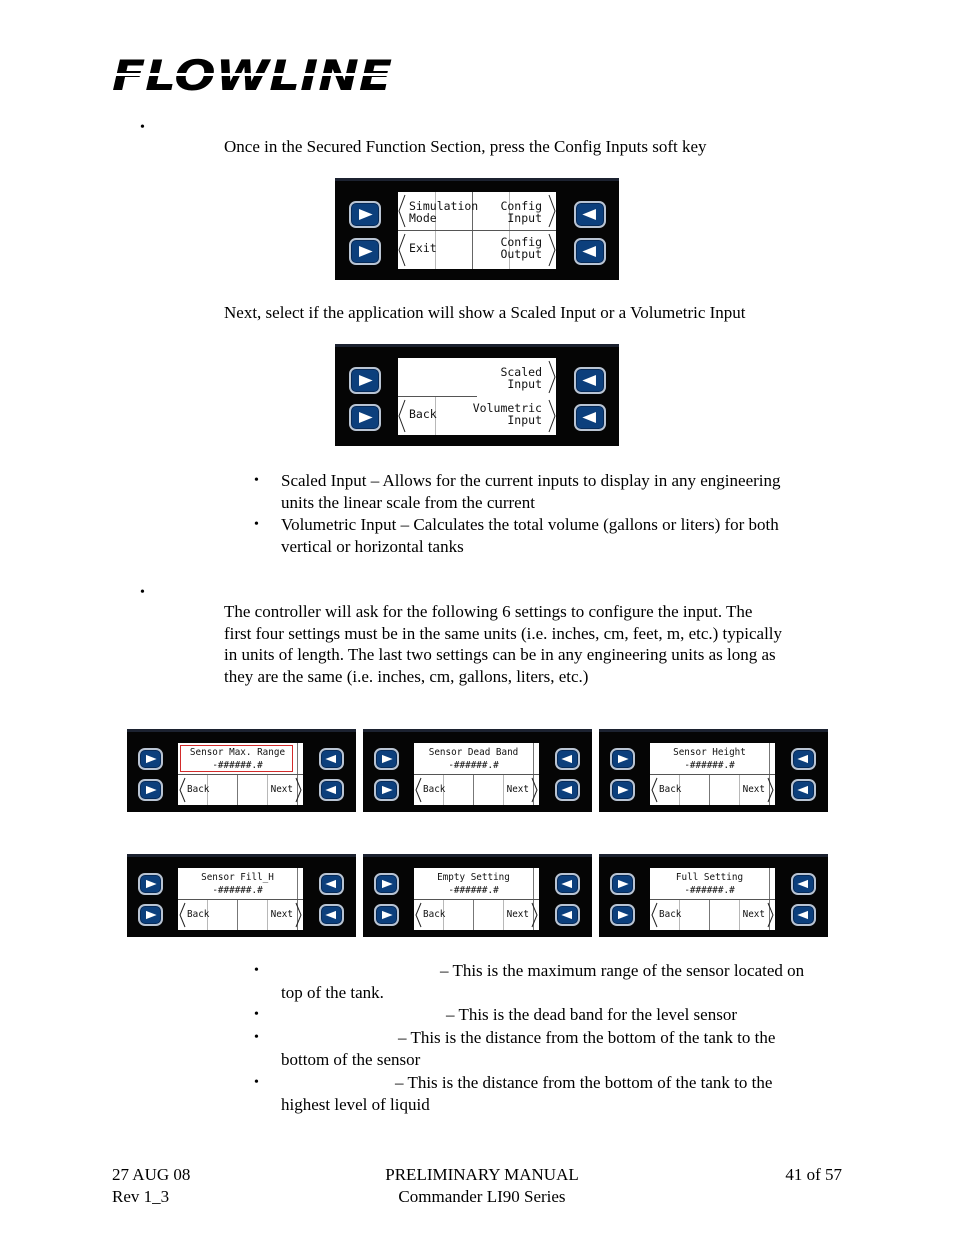 The image size is (954, 1235). Describe the element at coordinates (709, 877) in the screenshot. I see `setting-title: Full Setting` at that location.